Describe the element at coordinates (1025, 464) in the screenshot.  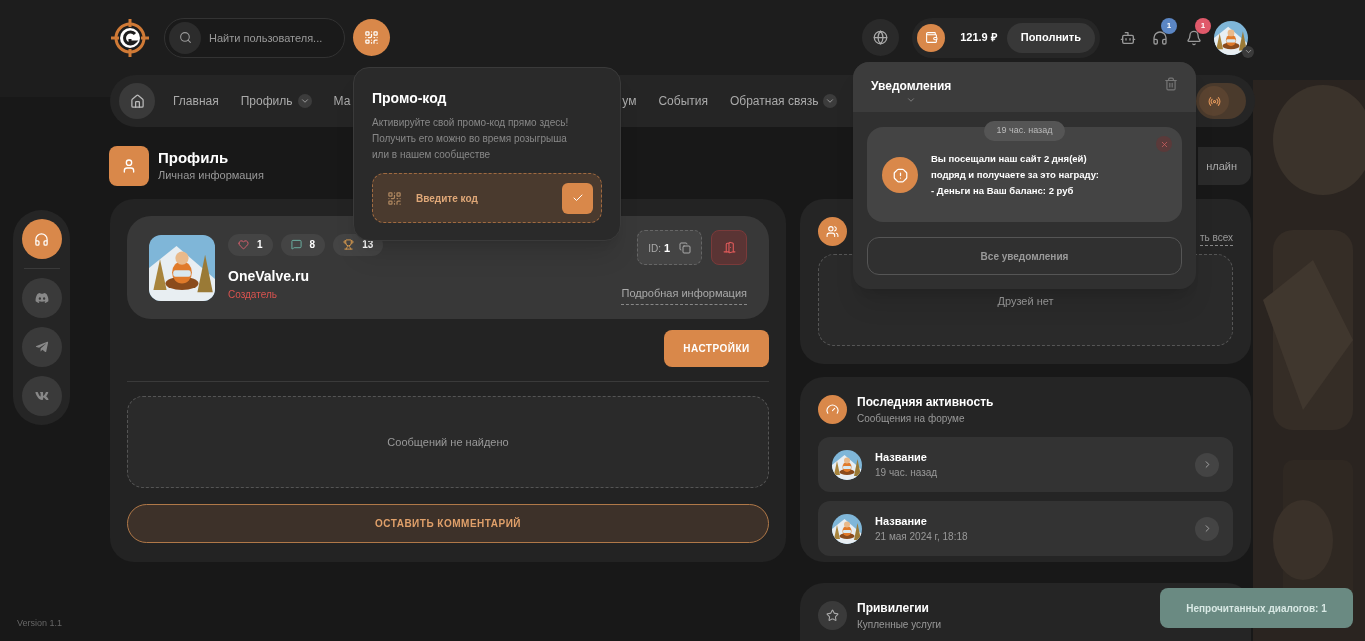
I see `activity-item: Название 19 час. назад` at that location.